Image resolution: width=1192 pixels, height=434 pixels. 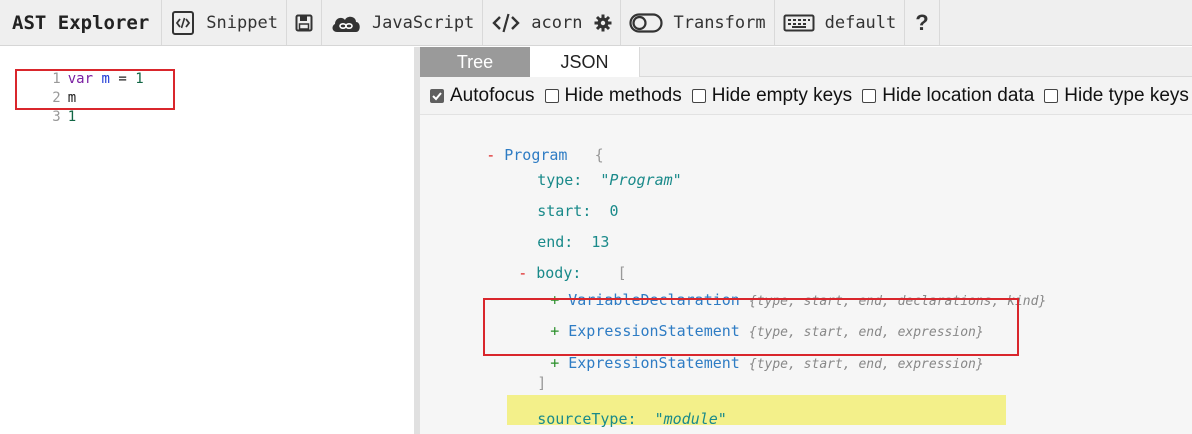 I want to click on autofocus-label: Autofocus, so click(x=492, y=95).